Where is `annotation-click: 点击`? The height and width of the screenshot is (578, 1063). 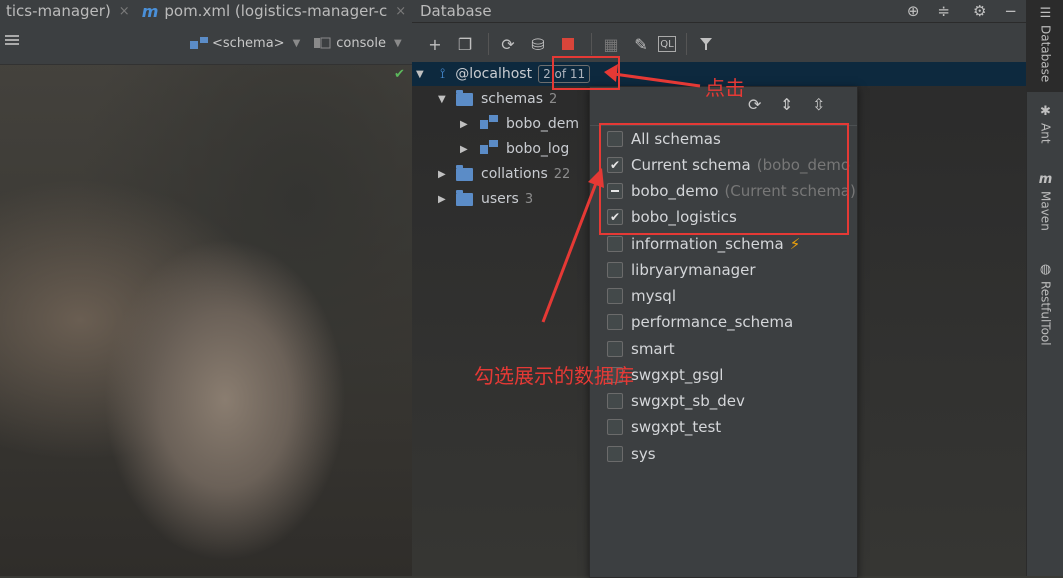
annotation-click: 点击 is located at coordinates (725, 88).